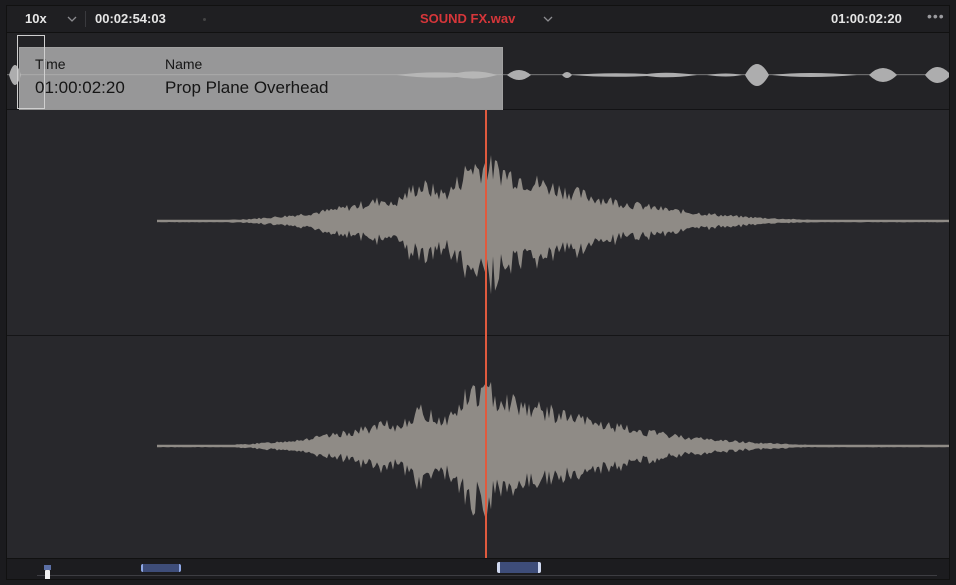 This screenshot has height=585, width=956. I want to click on overview-view-frame, so click(31, 72).